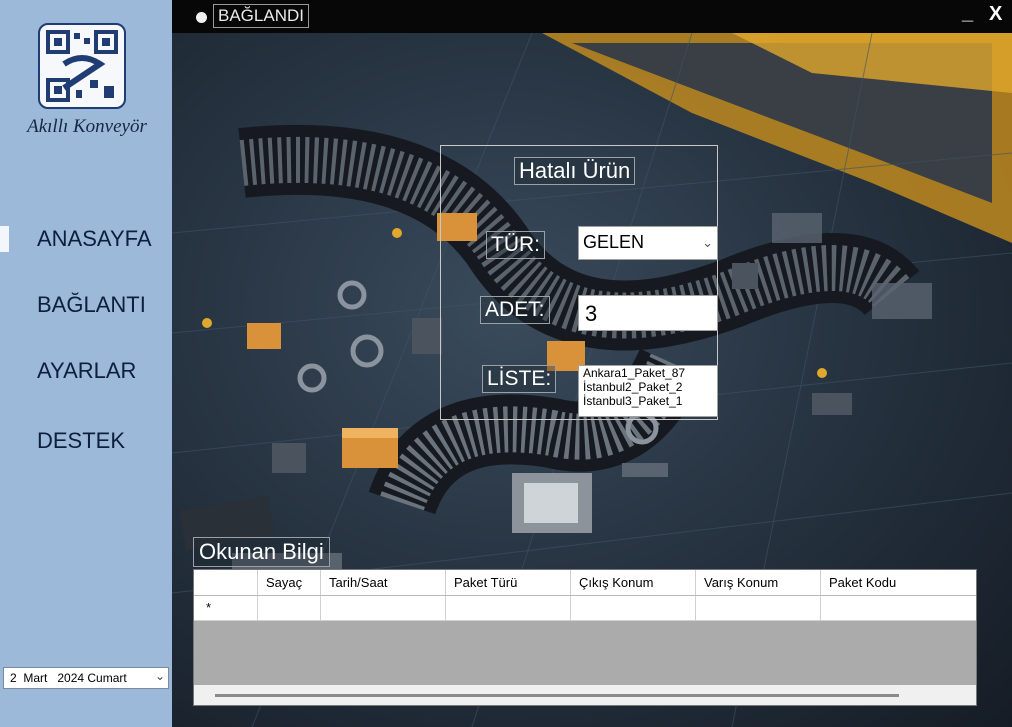 Image resolution: width=1012 pixels, height=727 pixels. Describe the element at coordinates (383, 582) in the screenshot. I see `column-header-tarih-saat: Tarih/Saat` at that location.